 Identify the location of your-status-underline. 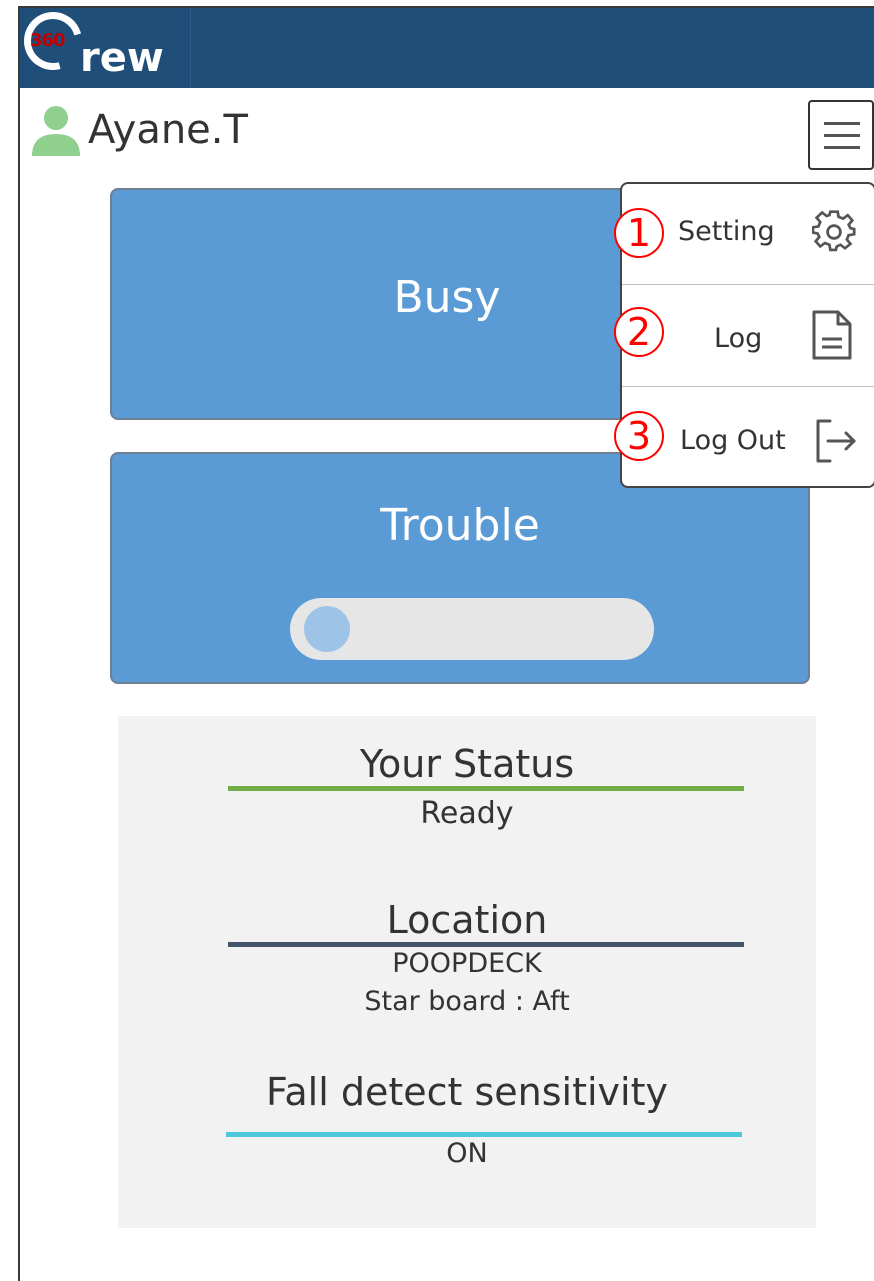
(486, 788).